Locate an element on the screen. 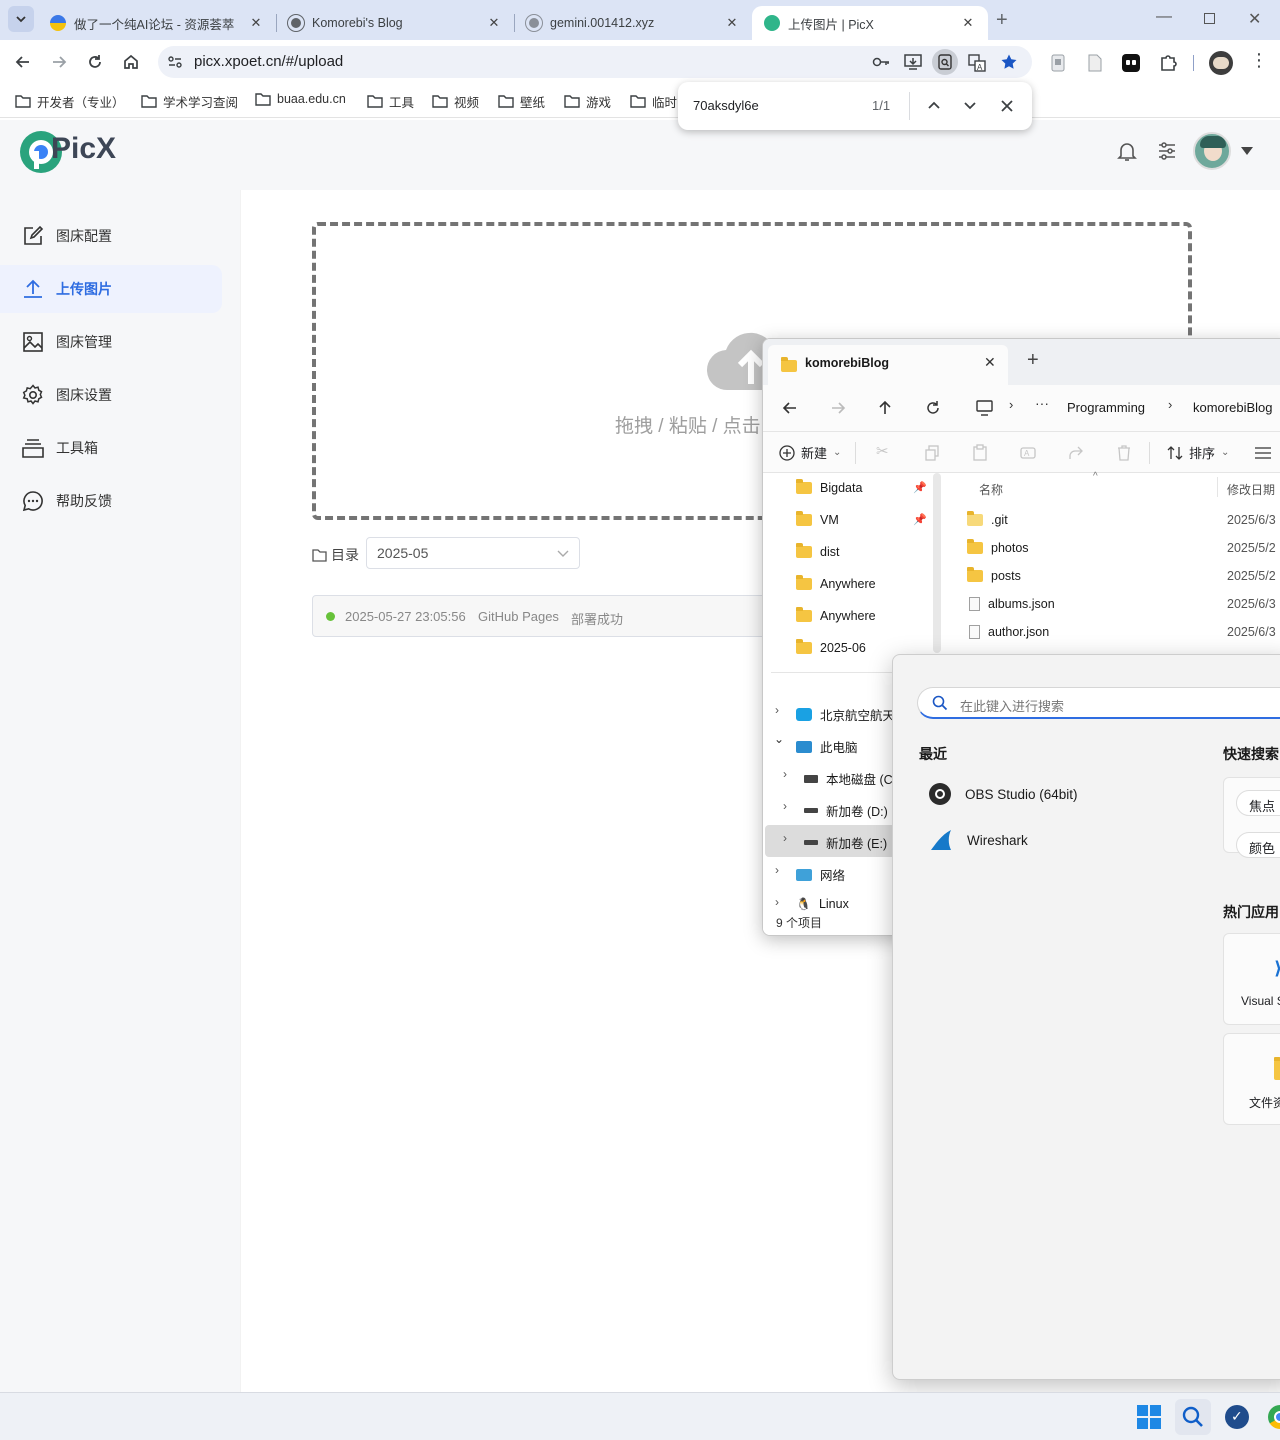  refresh-icon is located at coordinates (933, 408).